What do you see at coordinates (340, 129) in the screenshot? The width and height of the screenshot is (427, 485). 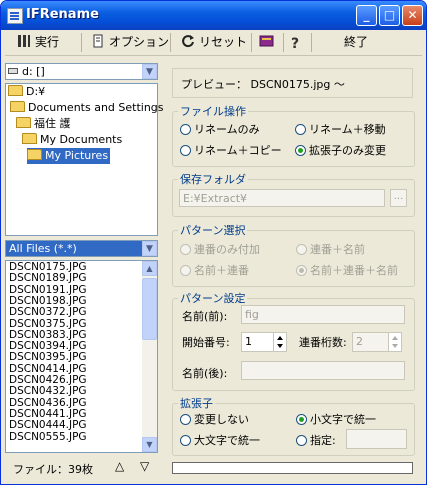 I see `radio-rename-move: リネーム＋移動` at bounding box center [340, 129].